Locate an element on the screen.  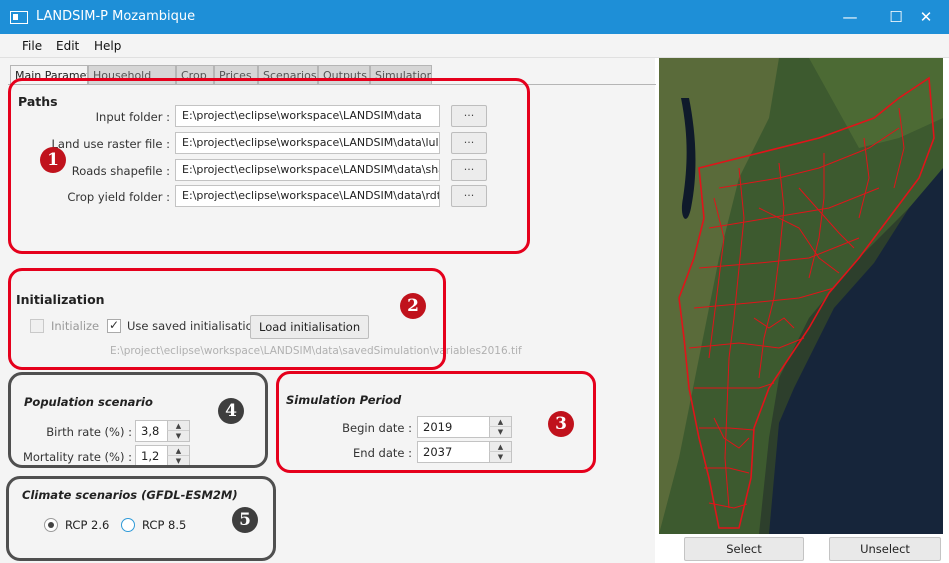
minimize-button: — is located at coordinates (850, 17).